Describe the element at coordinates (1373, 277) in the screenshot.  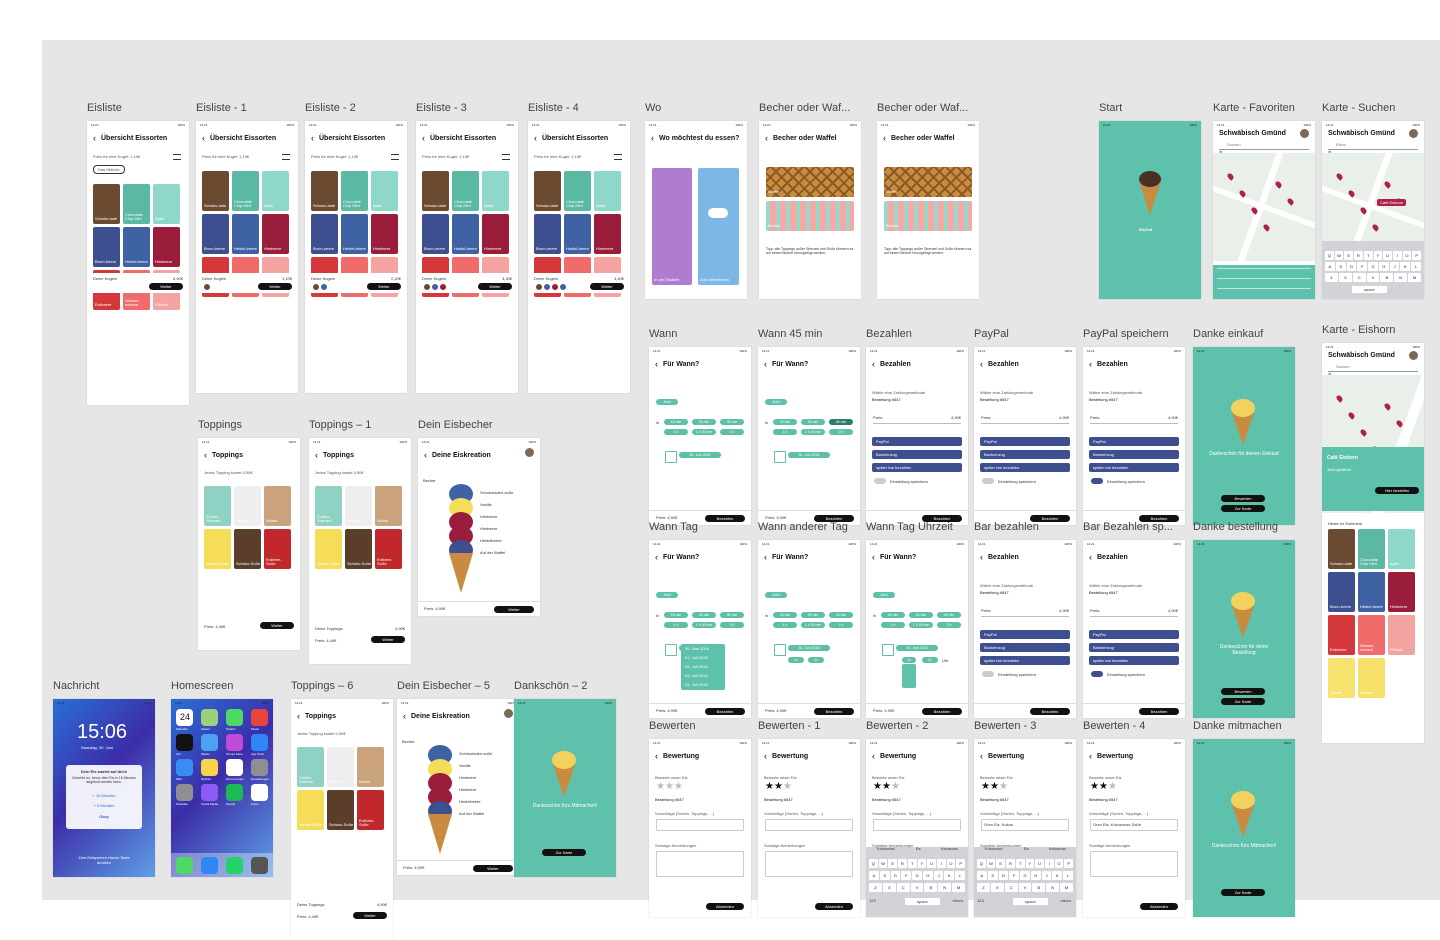
I see `key: V` at that location.